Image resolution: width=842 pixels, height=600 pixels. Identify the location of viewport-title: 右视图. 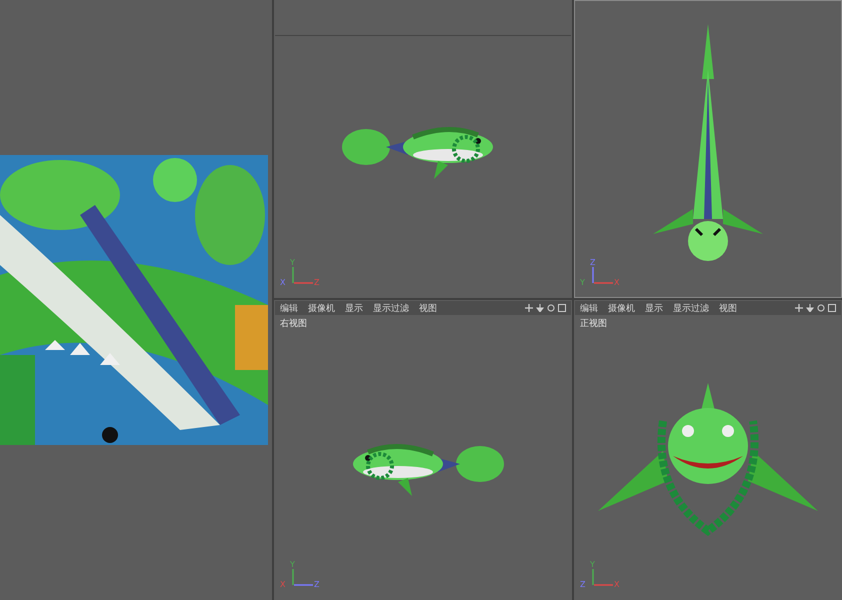
(293, 324).